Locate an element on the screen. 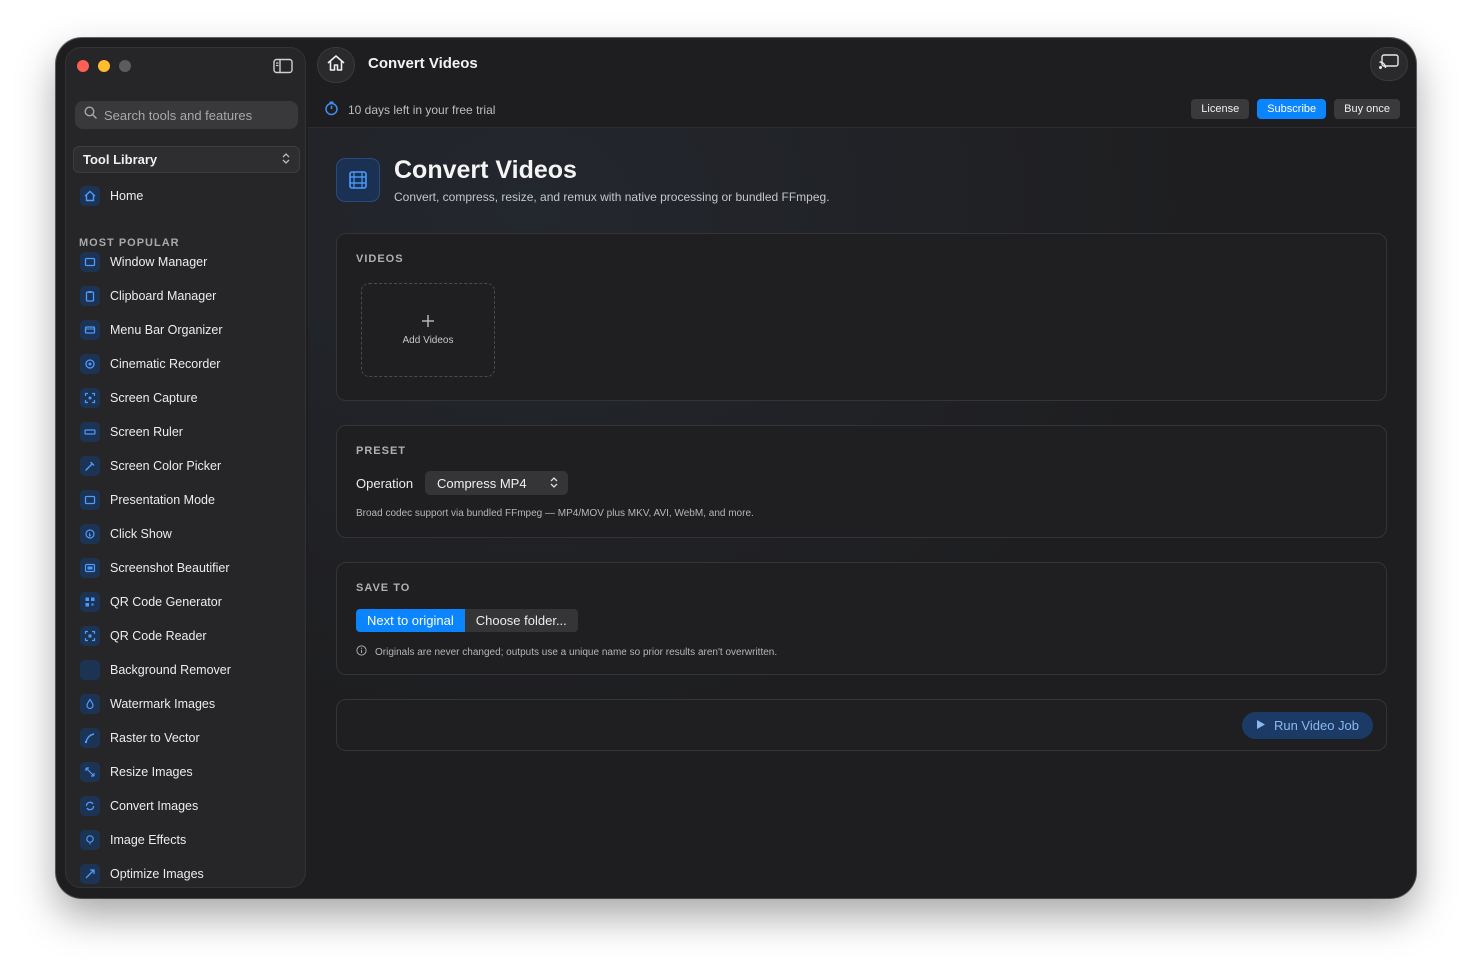  sidebar-item-label: Screen Capture is located at coordinates (154, 398).